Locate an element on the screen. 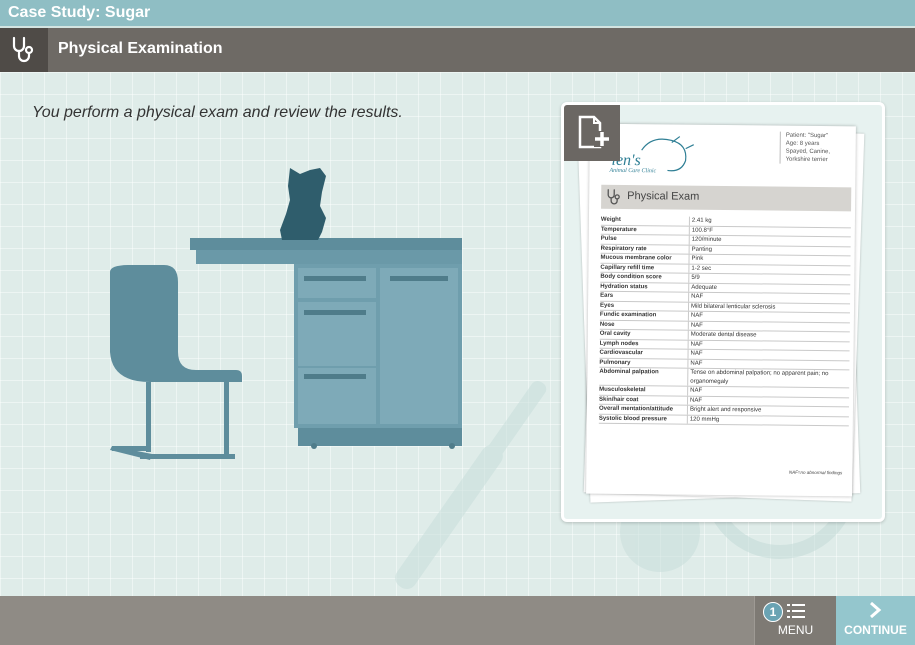  clinic-name: Animal Care Clinic is located at coordinates (633, 171).